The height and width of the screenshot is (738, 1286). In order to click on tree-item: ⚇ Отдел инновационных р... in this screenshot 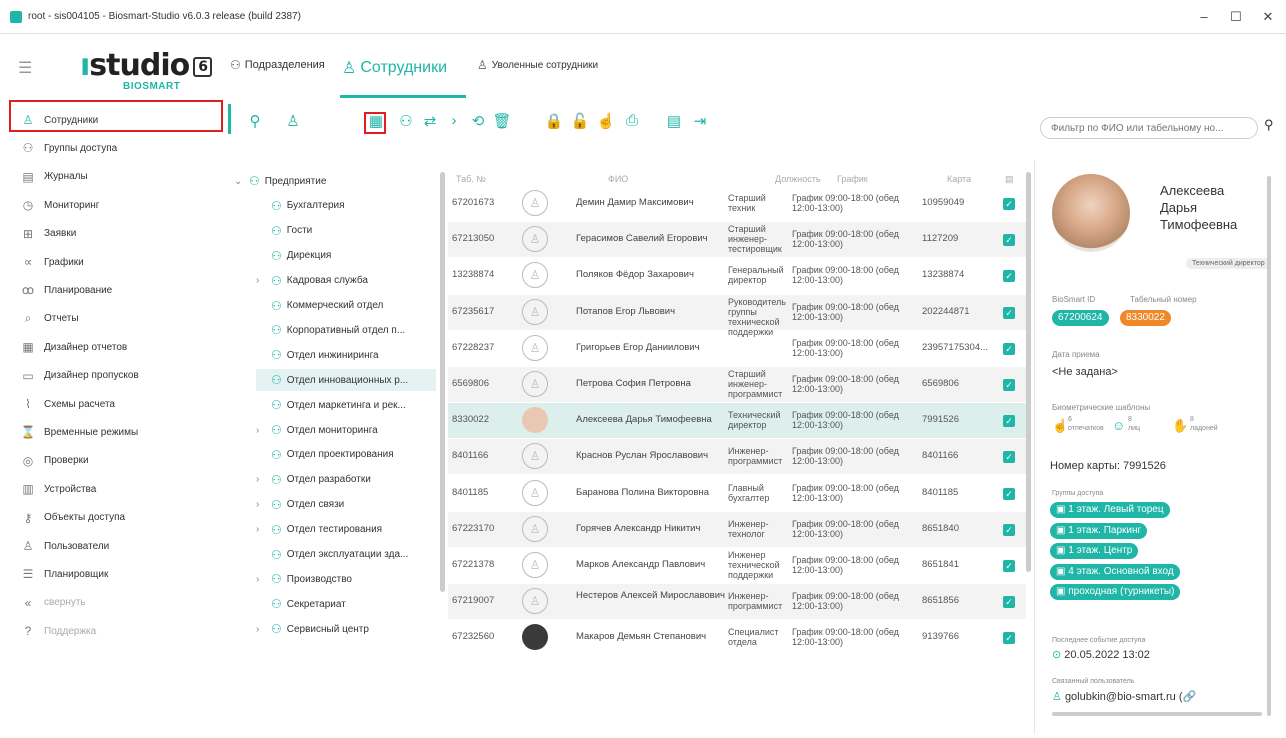, I will do `click(346, 380)`.